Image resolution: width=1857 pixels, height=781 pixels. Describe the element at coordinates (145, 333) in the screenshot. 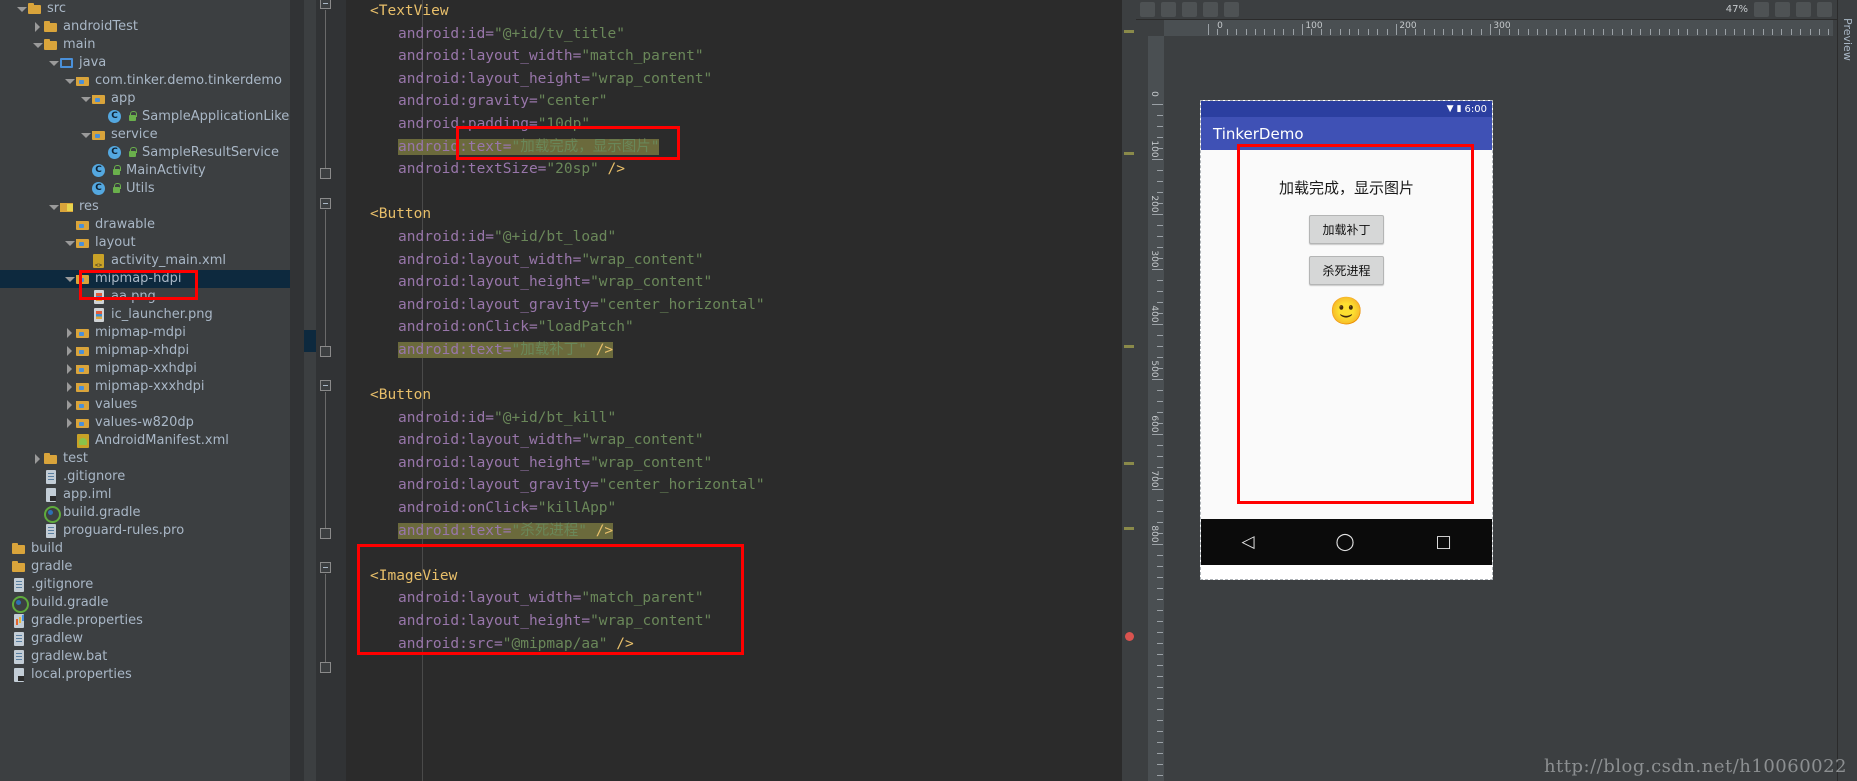

I see `tree-item: mipmap-mdpi` at that location.